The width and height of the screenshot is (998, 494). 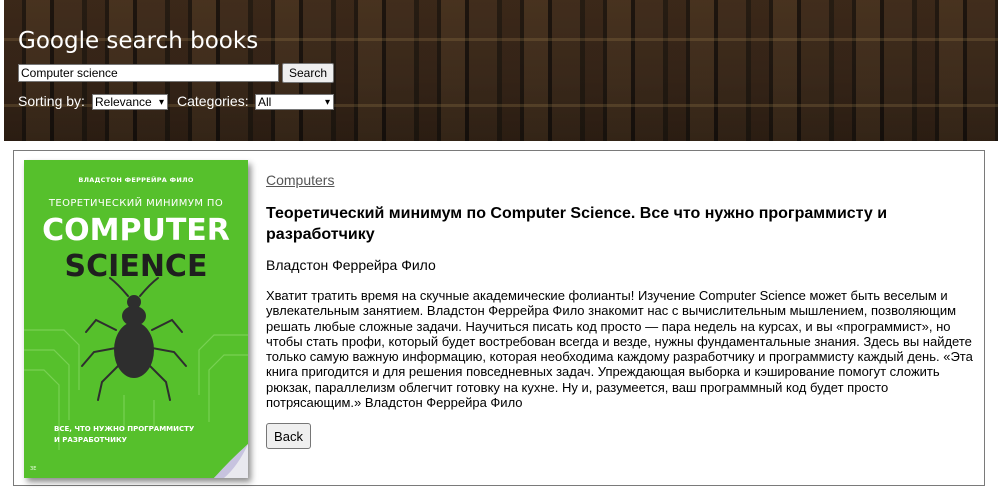 I want to click on sort-selected-value: Relevance, so click(x=123, y=102).